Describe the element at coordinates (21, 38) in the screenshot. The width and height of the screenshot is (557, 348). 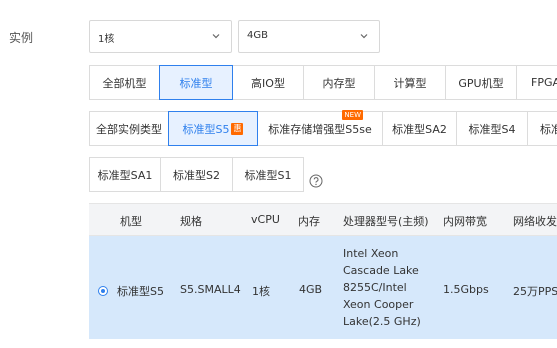
I see `section-label: 实例` at that location.